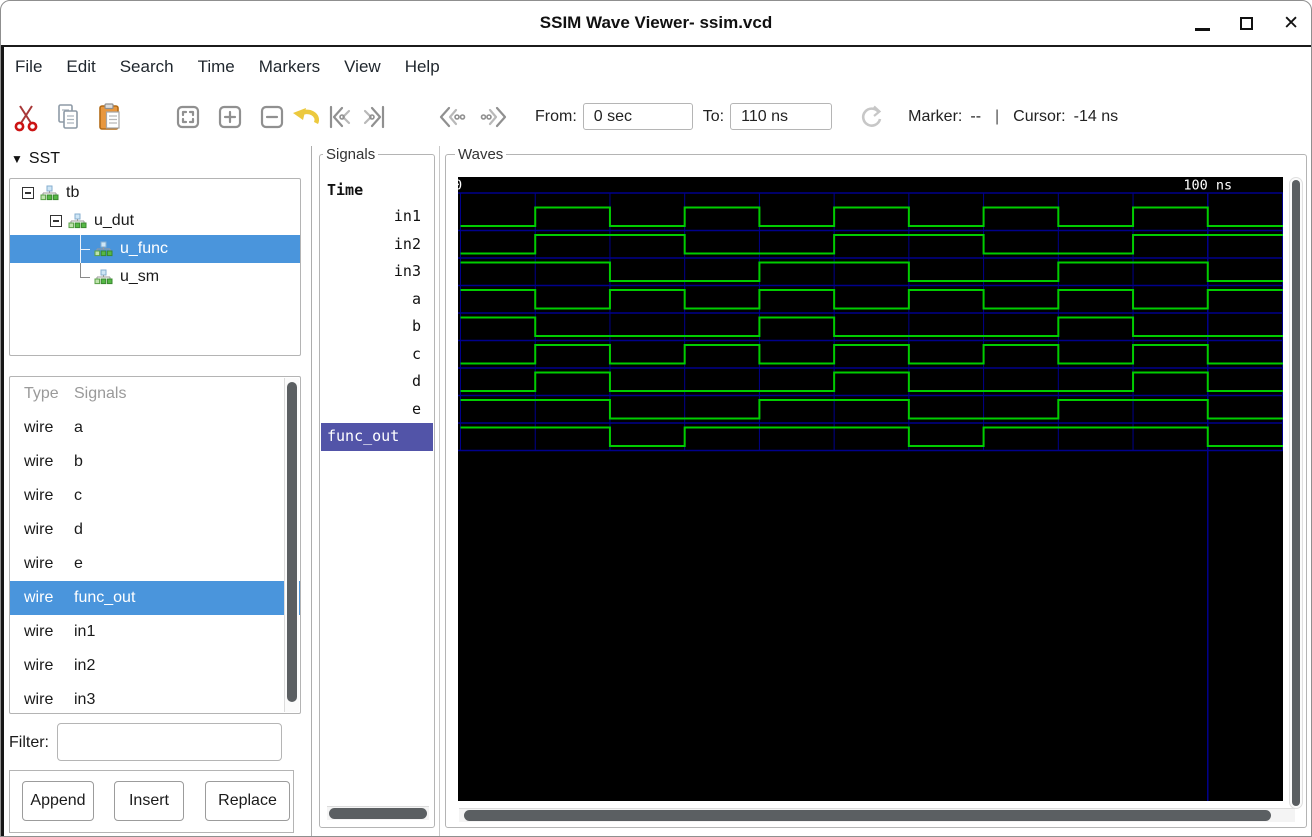 The width and height of the screenshot is (1312, 837). What do you see at coordinates (155, 632) in the screenshot?
I see `signal-row-in1: wire in1` at bounding box center [155, 632].